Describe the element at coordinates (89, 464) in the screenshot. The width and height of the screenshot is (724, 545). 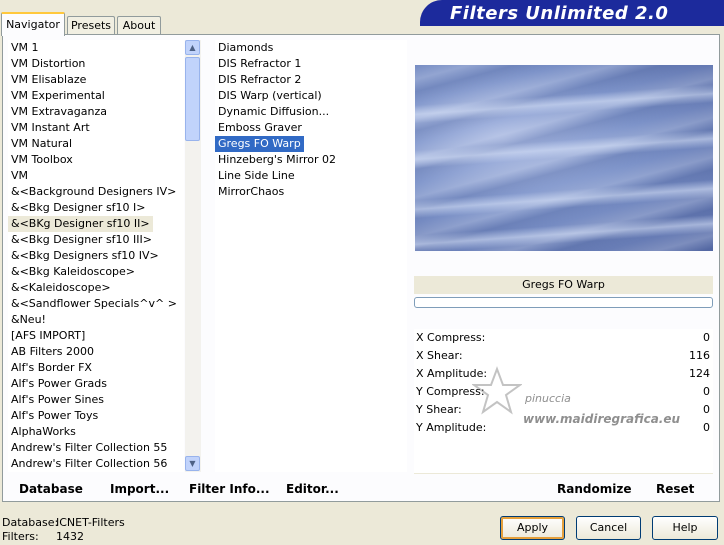
I see `category-list-item: Andrew's Filter Collection 56` at that location.